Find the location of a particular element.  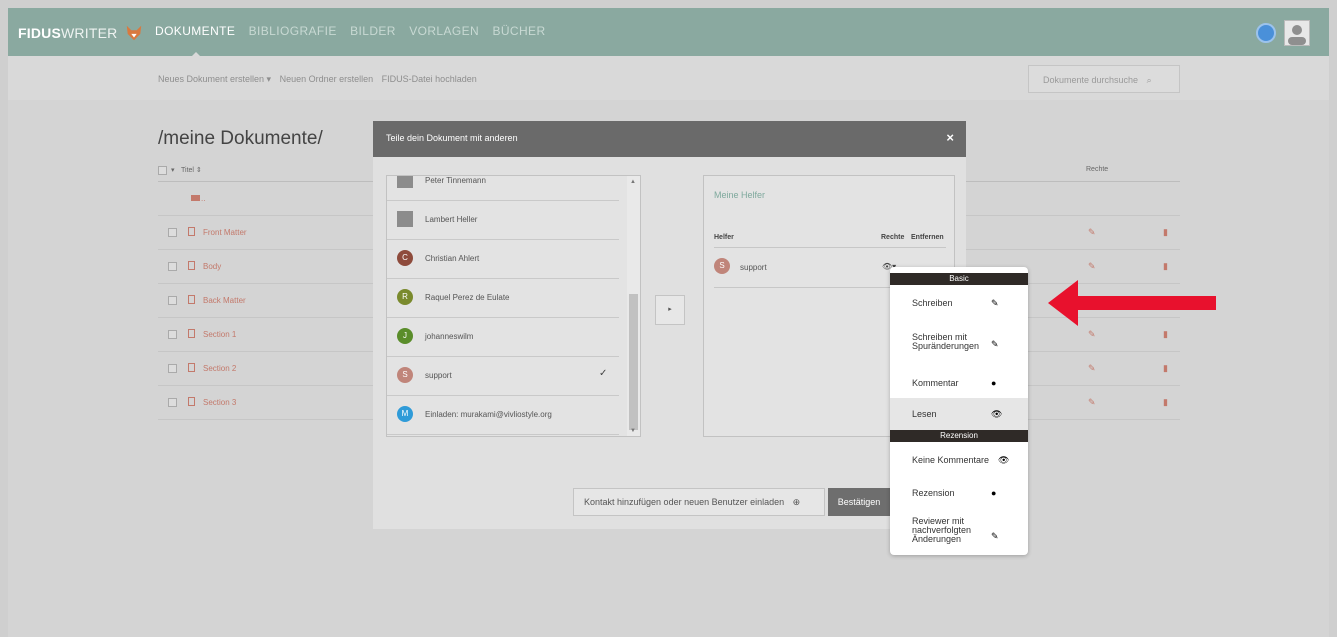

new-folder-link: Neuen Ordner erstellen is located at coordinates (327, 79).